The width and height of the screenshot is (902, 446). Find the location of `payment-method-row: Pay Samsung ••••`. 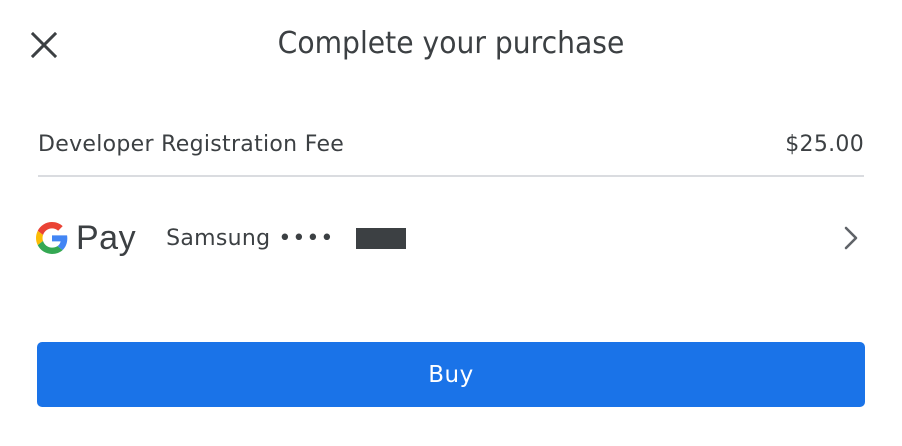

payment-method-row: Pay Samsung •••• is located at coordinates (451, 238).